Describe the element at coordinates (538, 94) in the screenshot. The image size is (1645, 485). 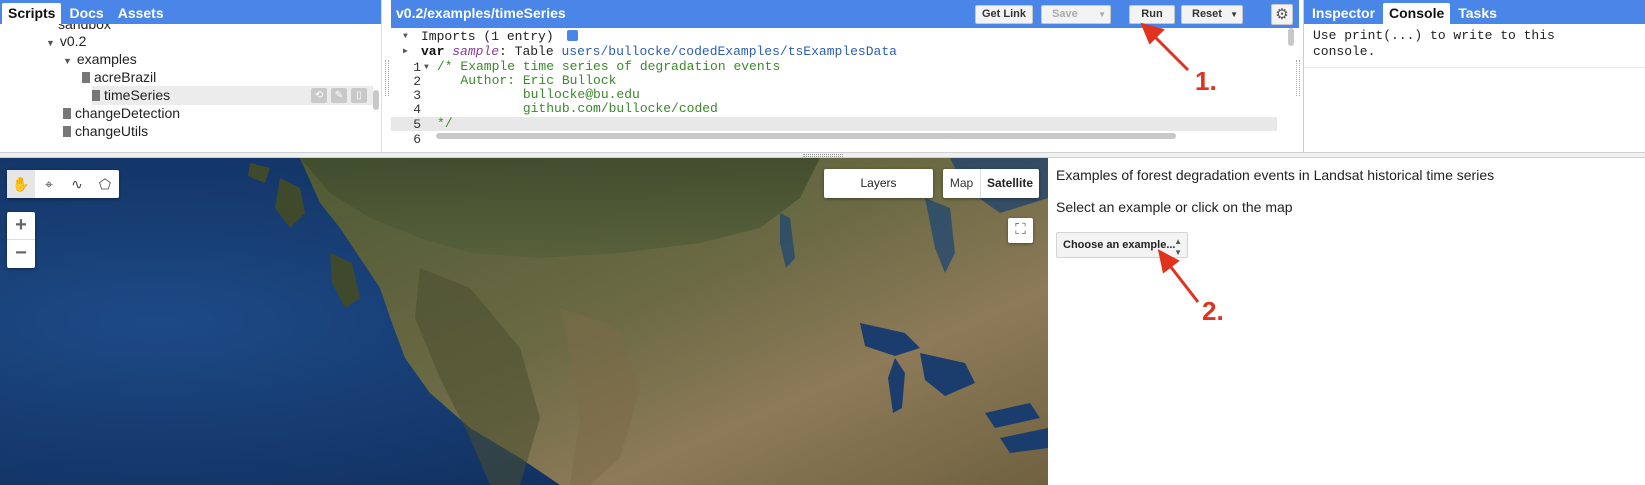
I see `code-line: bullocke@bu.edu` at that location.